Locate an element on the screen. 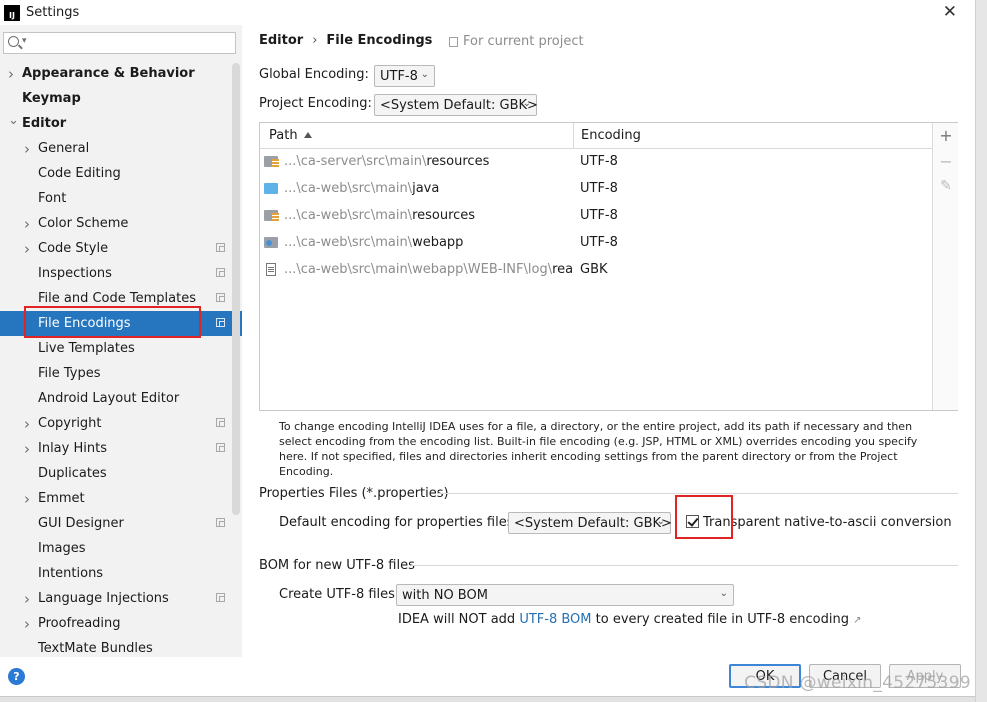 The image size is (987, 702). edit-icon: ✎ is located at coordinates (946, 186).